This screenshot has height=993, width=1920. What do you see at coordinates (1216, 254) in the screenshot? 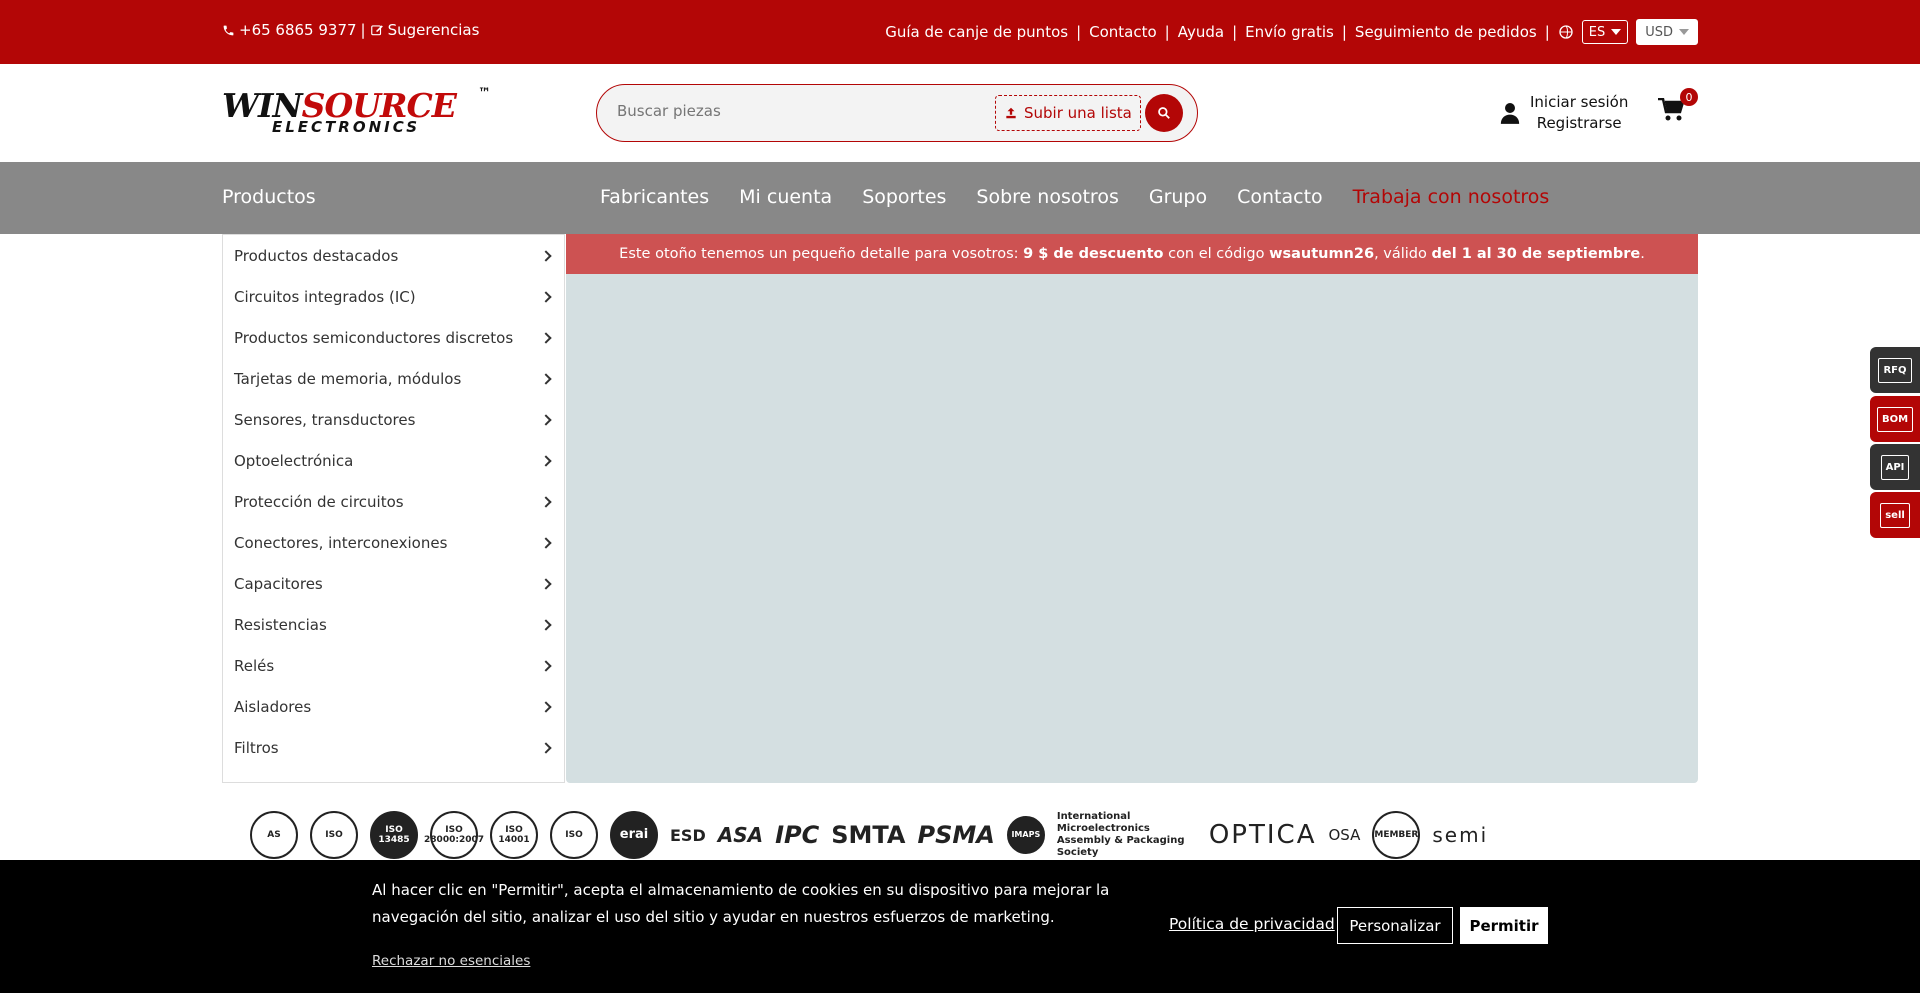
I see `promo-part: con el código` at bounding box center [1216, 254].